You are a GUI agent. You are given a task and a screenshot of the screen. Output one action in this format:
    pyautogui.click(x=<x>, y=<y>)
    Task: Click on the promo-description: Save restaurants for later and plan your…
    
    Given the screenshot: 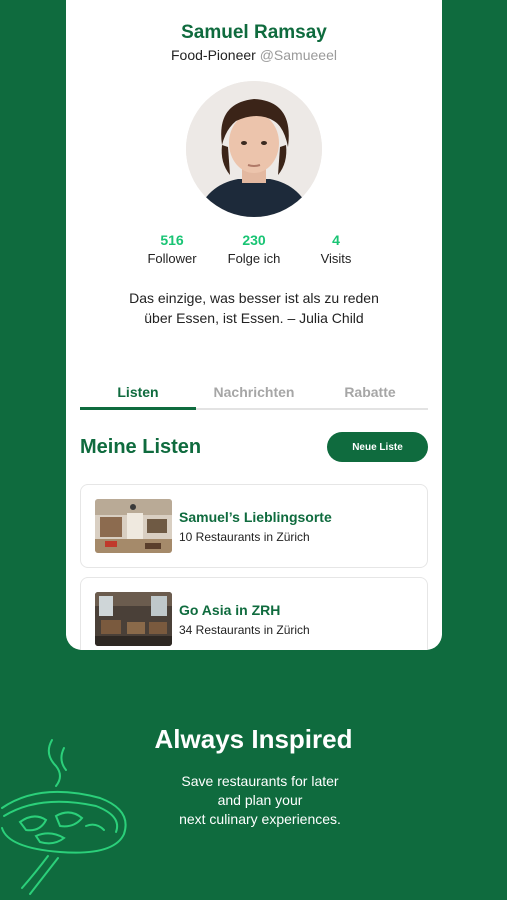 What is the action you would take?
    pyautogui.click(x=260, y=800)
    